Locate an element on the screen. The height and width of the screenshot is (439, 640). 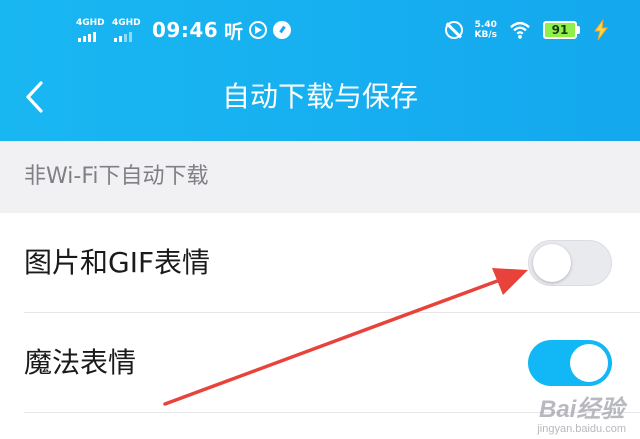
network-speed: 5.40 KB/s is located at coordinates (486, 30).